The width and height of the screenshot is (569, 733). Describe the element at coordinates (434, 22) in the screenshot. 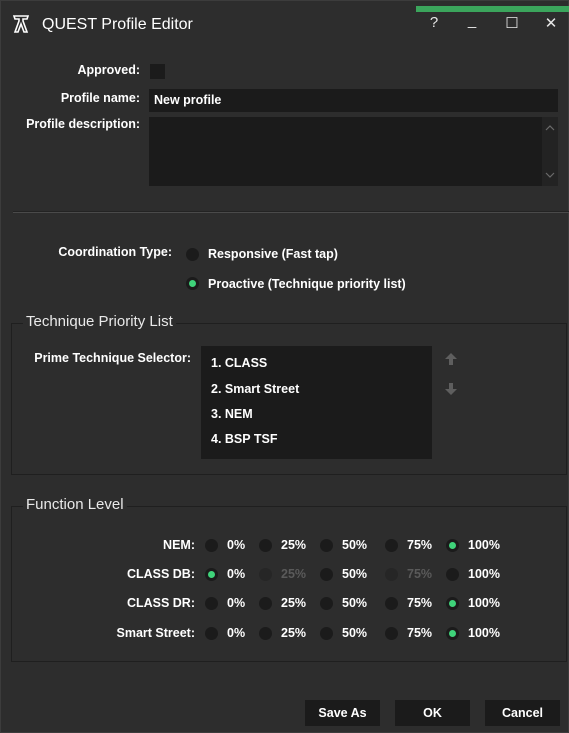

I see `help-button: ?` at that location.